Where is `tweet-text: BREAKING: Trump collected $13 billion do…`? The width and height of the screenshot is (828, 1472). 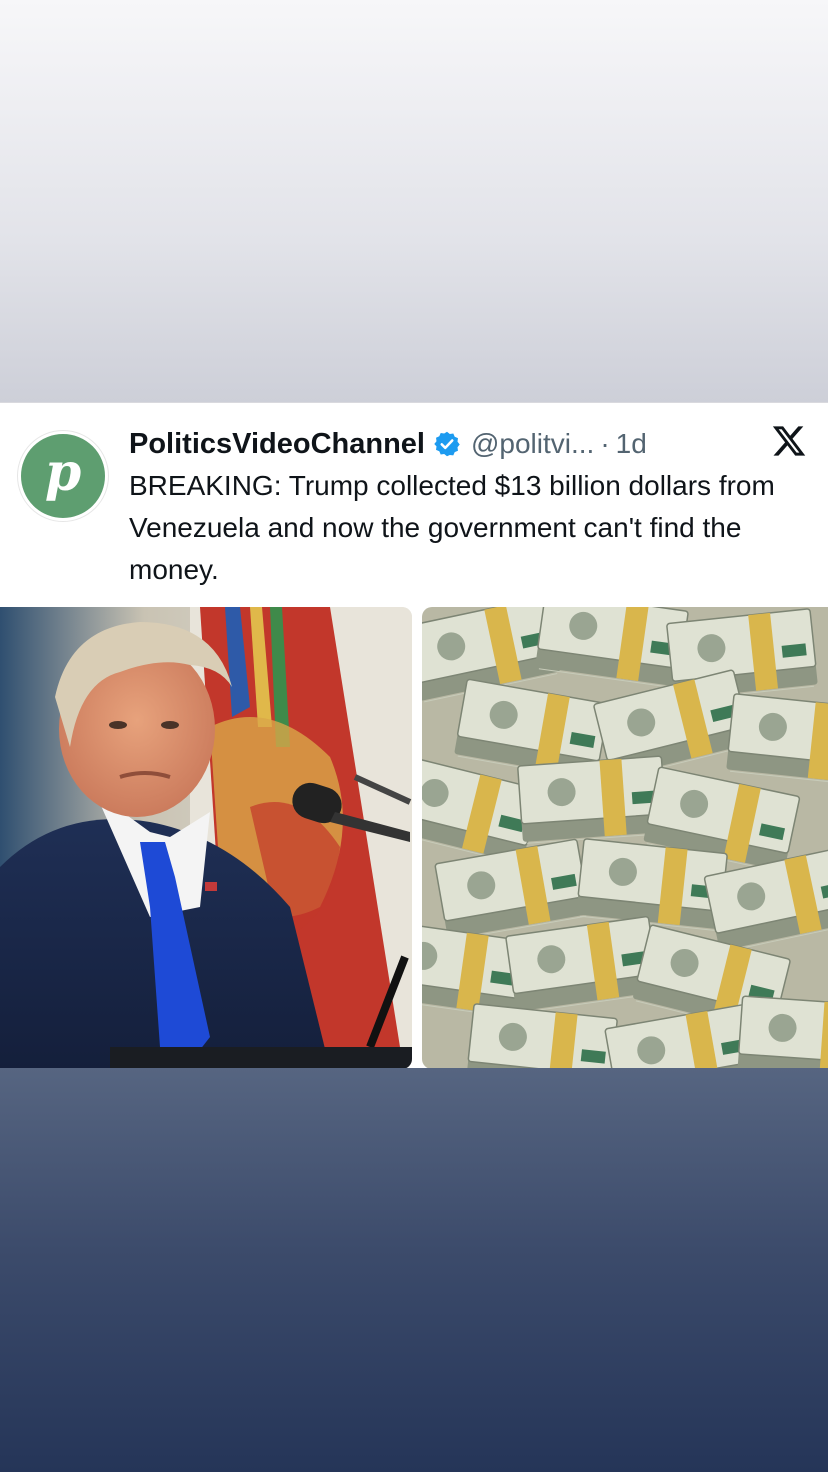 tweet-text: BREAKING: Trump collected $13 billion do… is located at coordinates (452, 527).